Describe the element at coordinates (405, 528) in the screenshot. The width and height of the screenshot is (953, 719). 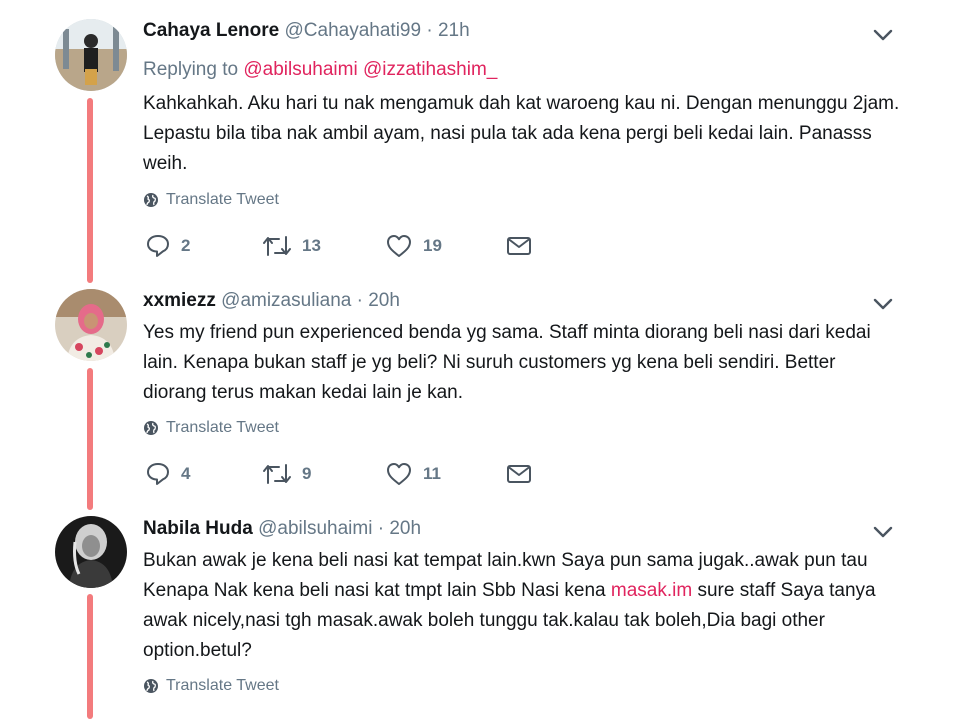
I see `timestamp: 20h` at that location.